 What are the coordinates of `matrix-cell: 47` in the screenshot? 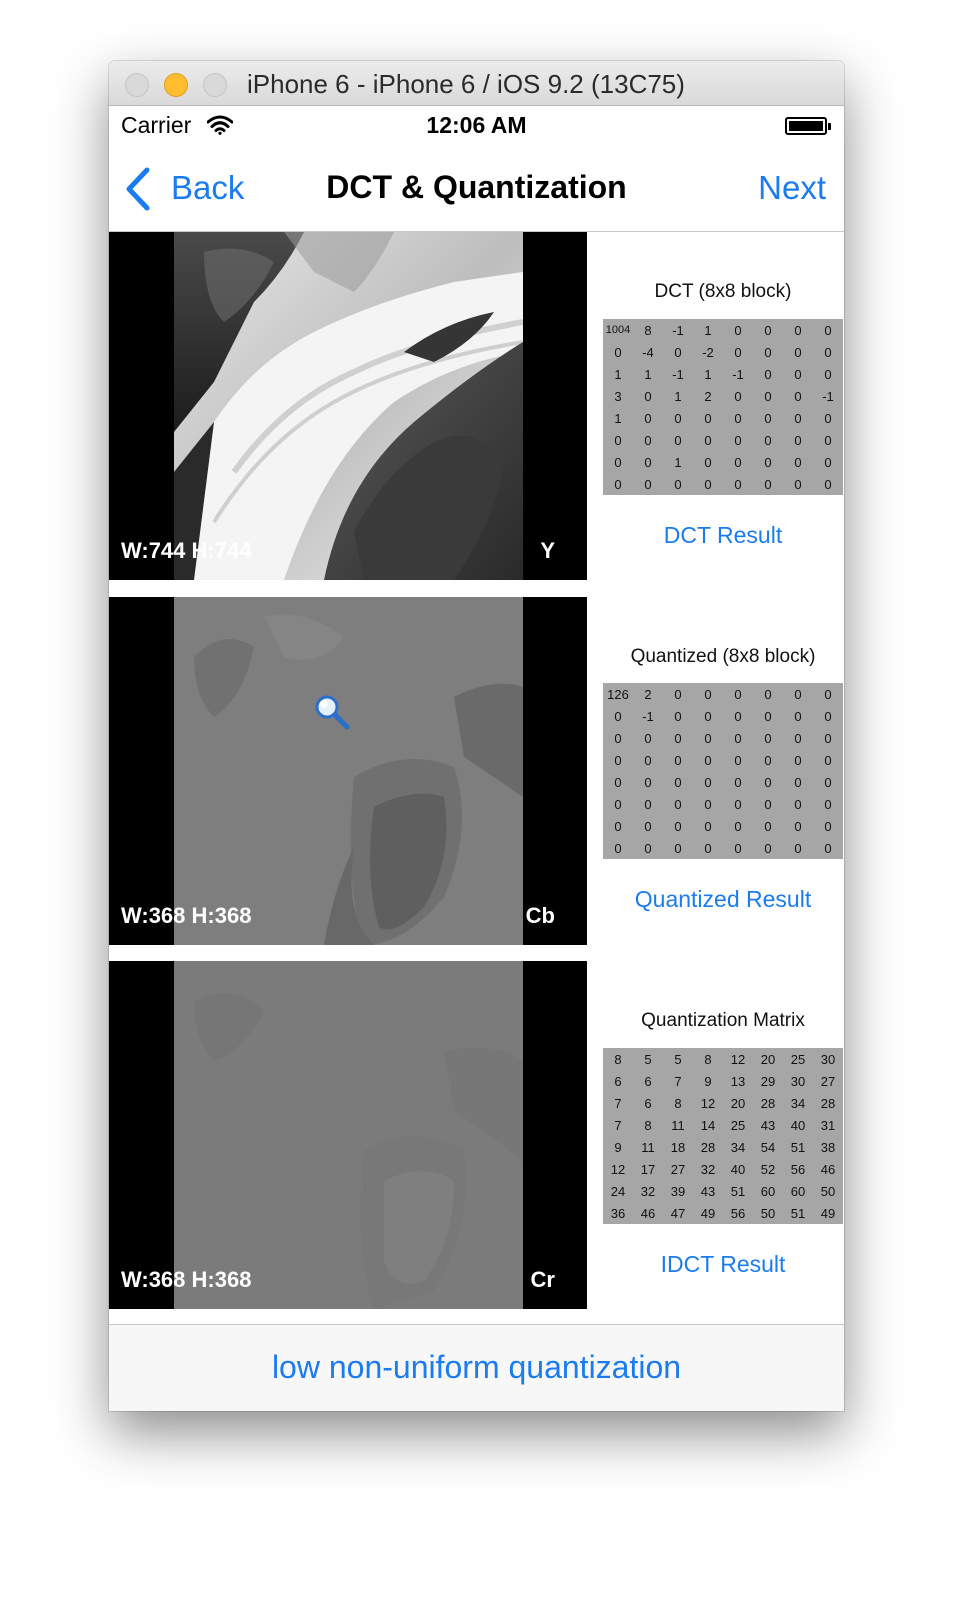 It's located at (678, 1213).